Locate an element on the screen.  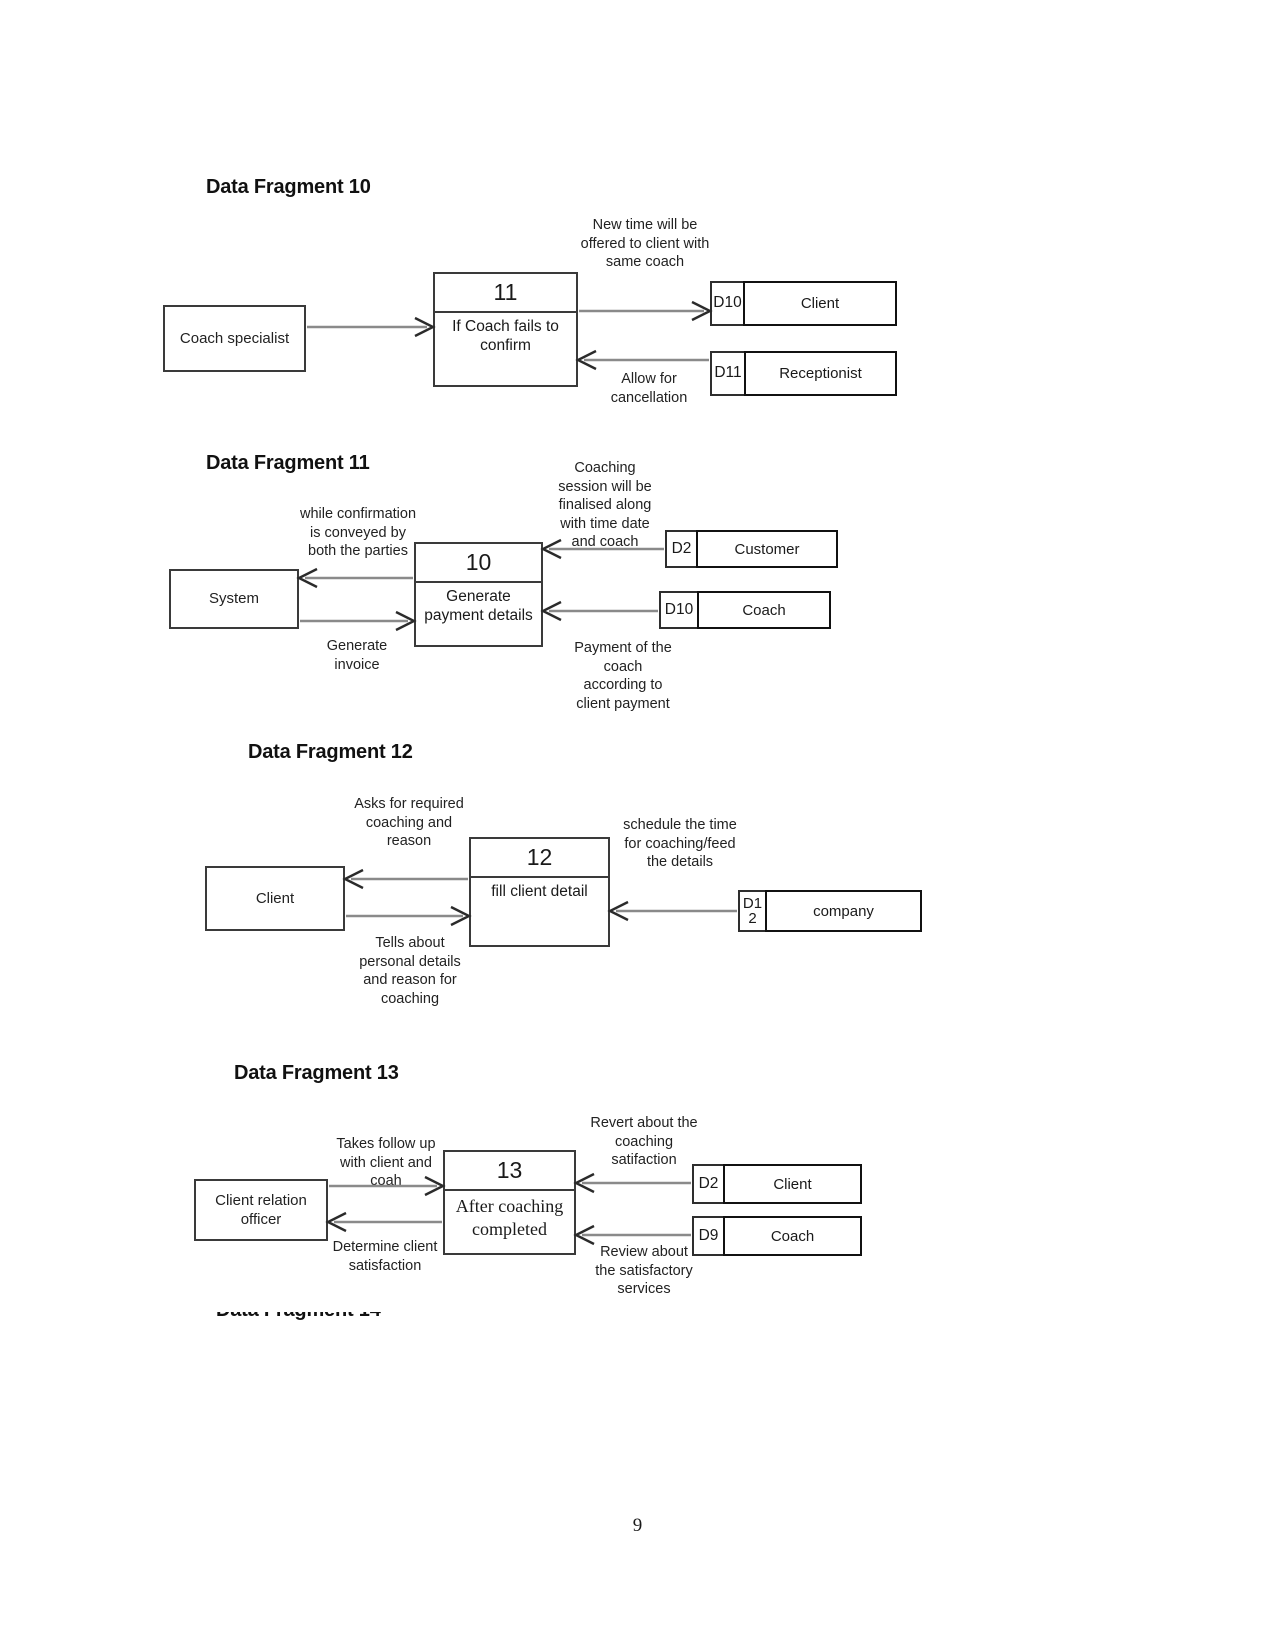
fragment-13-arrows is located at coordinates (508, 1209).